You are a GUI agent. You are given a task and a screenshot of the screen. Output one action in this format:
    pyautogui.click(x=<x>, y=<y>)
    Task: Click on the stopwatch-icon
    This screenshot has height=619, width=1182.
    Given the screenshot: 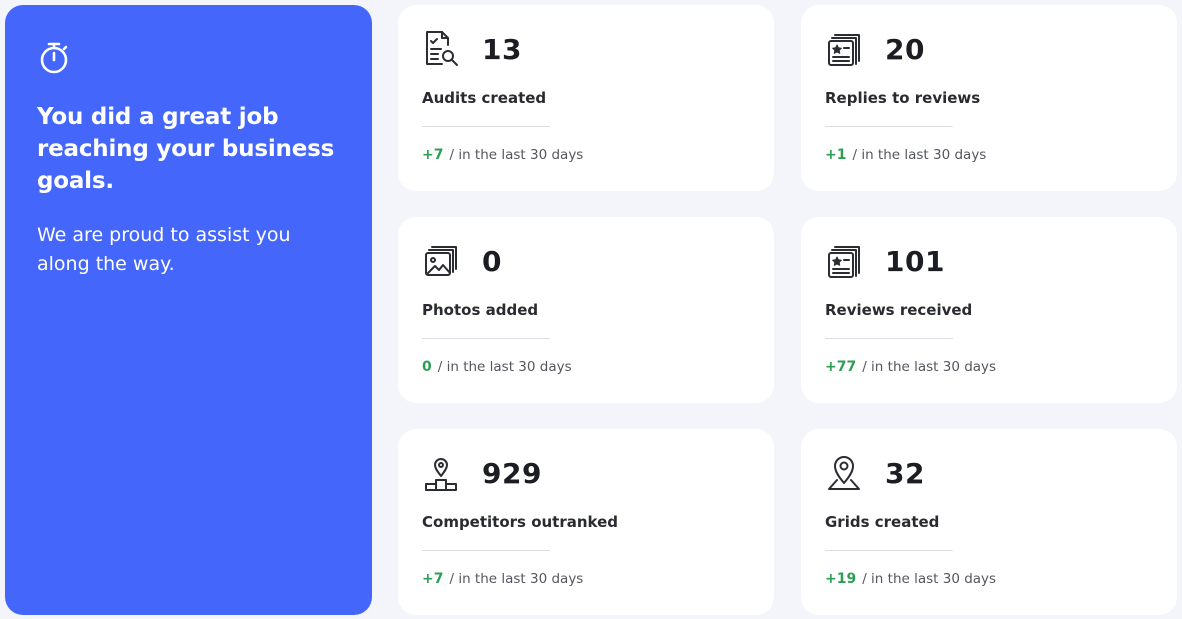 What is the action you would take?
    pyautogui.click(x=54, y=58)
    